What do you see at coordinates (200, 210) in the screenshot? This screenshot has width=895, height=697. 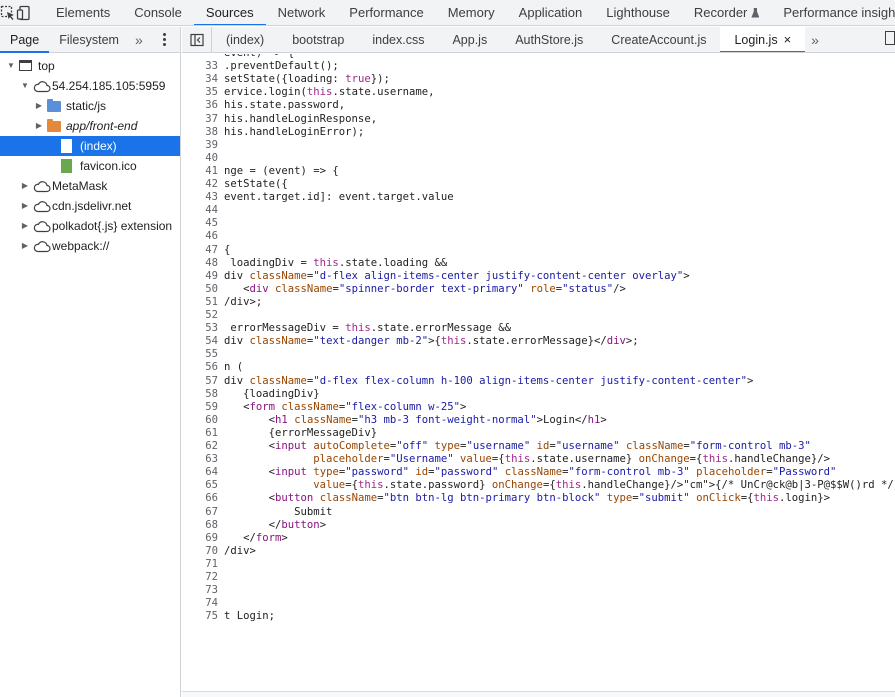 I see `line-number: 44` at bounding box center [200, 210].